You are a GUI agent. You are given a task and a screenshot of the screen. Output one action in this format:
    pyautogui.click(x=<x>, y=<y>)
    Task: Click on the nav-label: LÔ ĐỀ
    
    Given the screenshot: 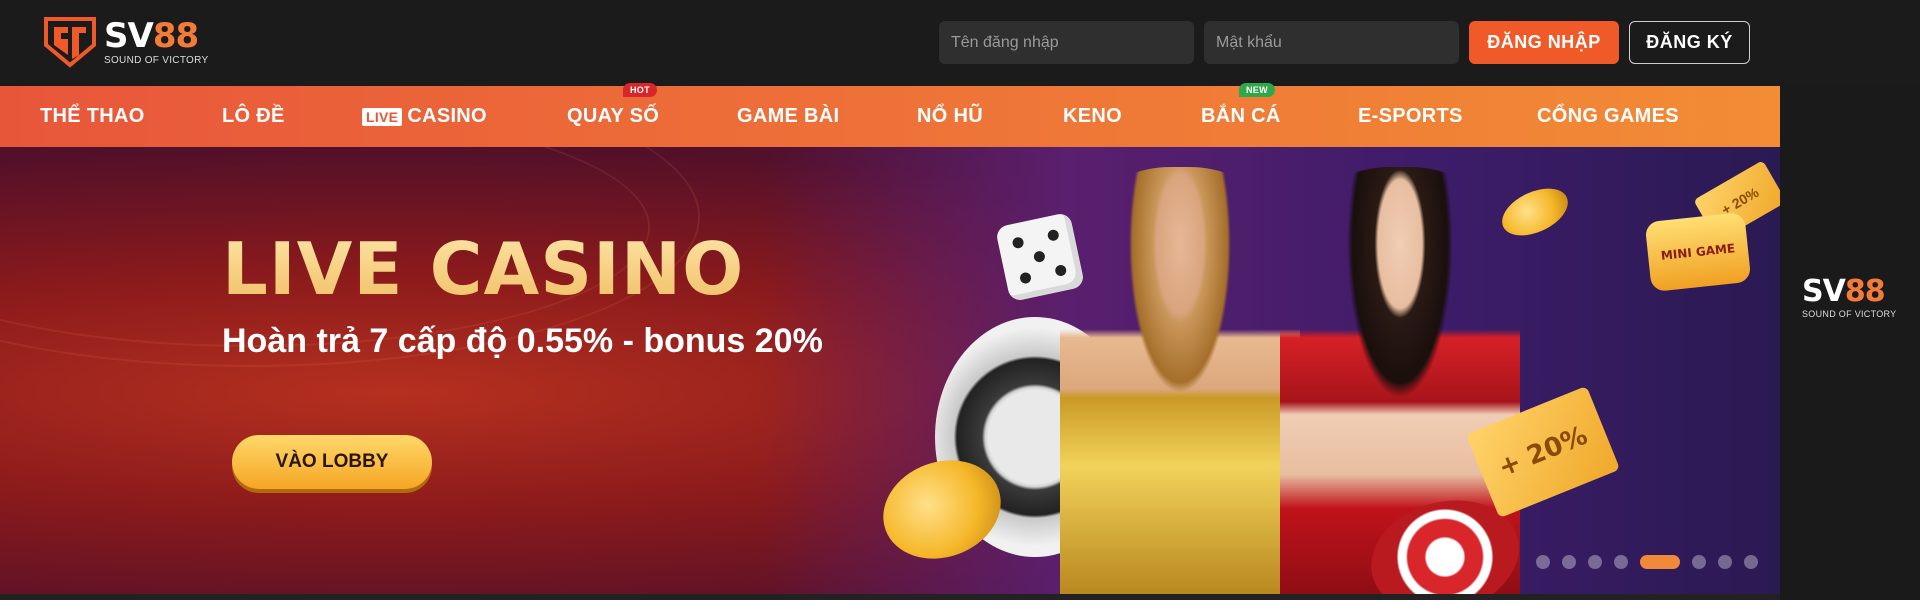 What is the action you would take?
    pyautogui.click(x=253, y=116)
    